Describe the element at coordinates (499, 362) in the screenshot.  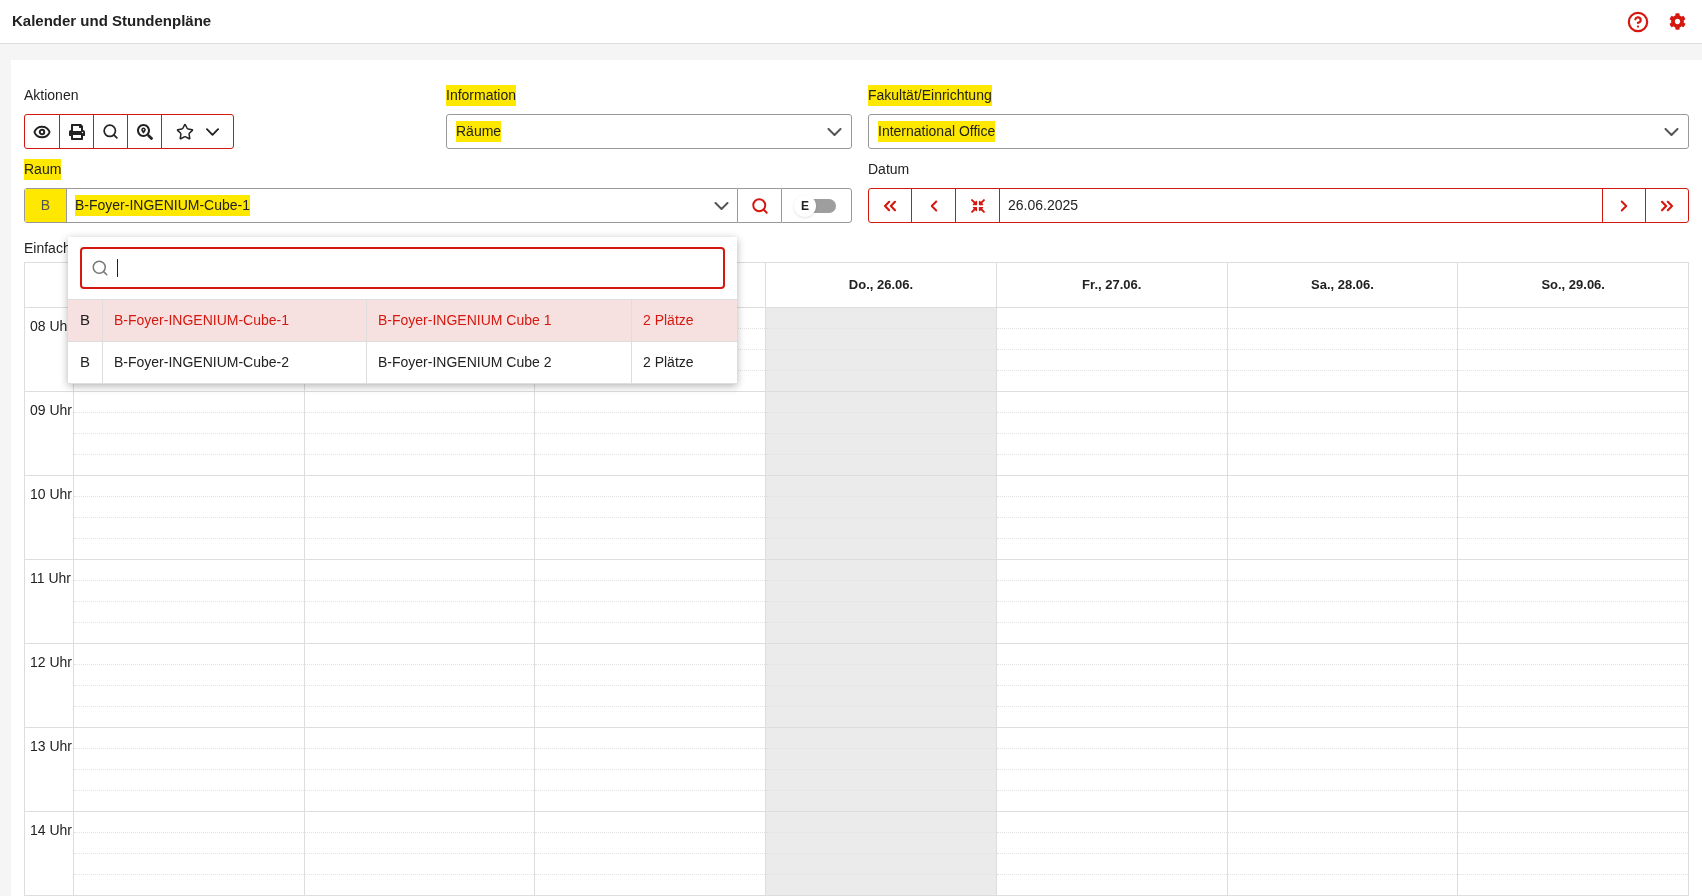
I see `room-description-cell: B-Foyer-INGENIUM Cube 2` at that location.